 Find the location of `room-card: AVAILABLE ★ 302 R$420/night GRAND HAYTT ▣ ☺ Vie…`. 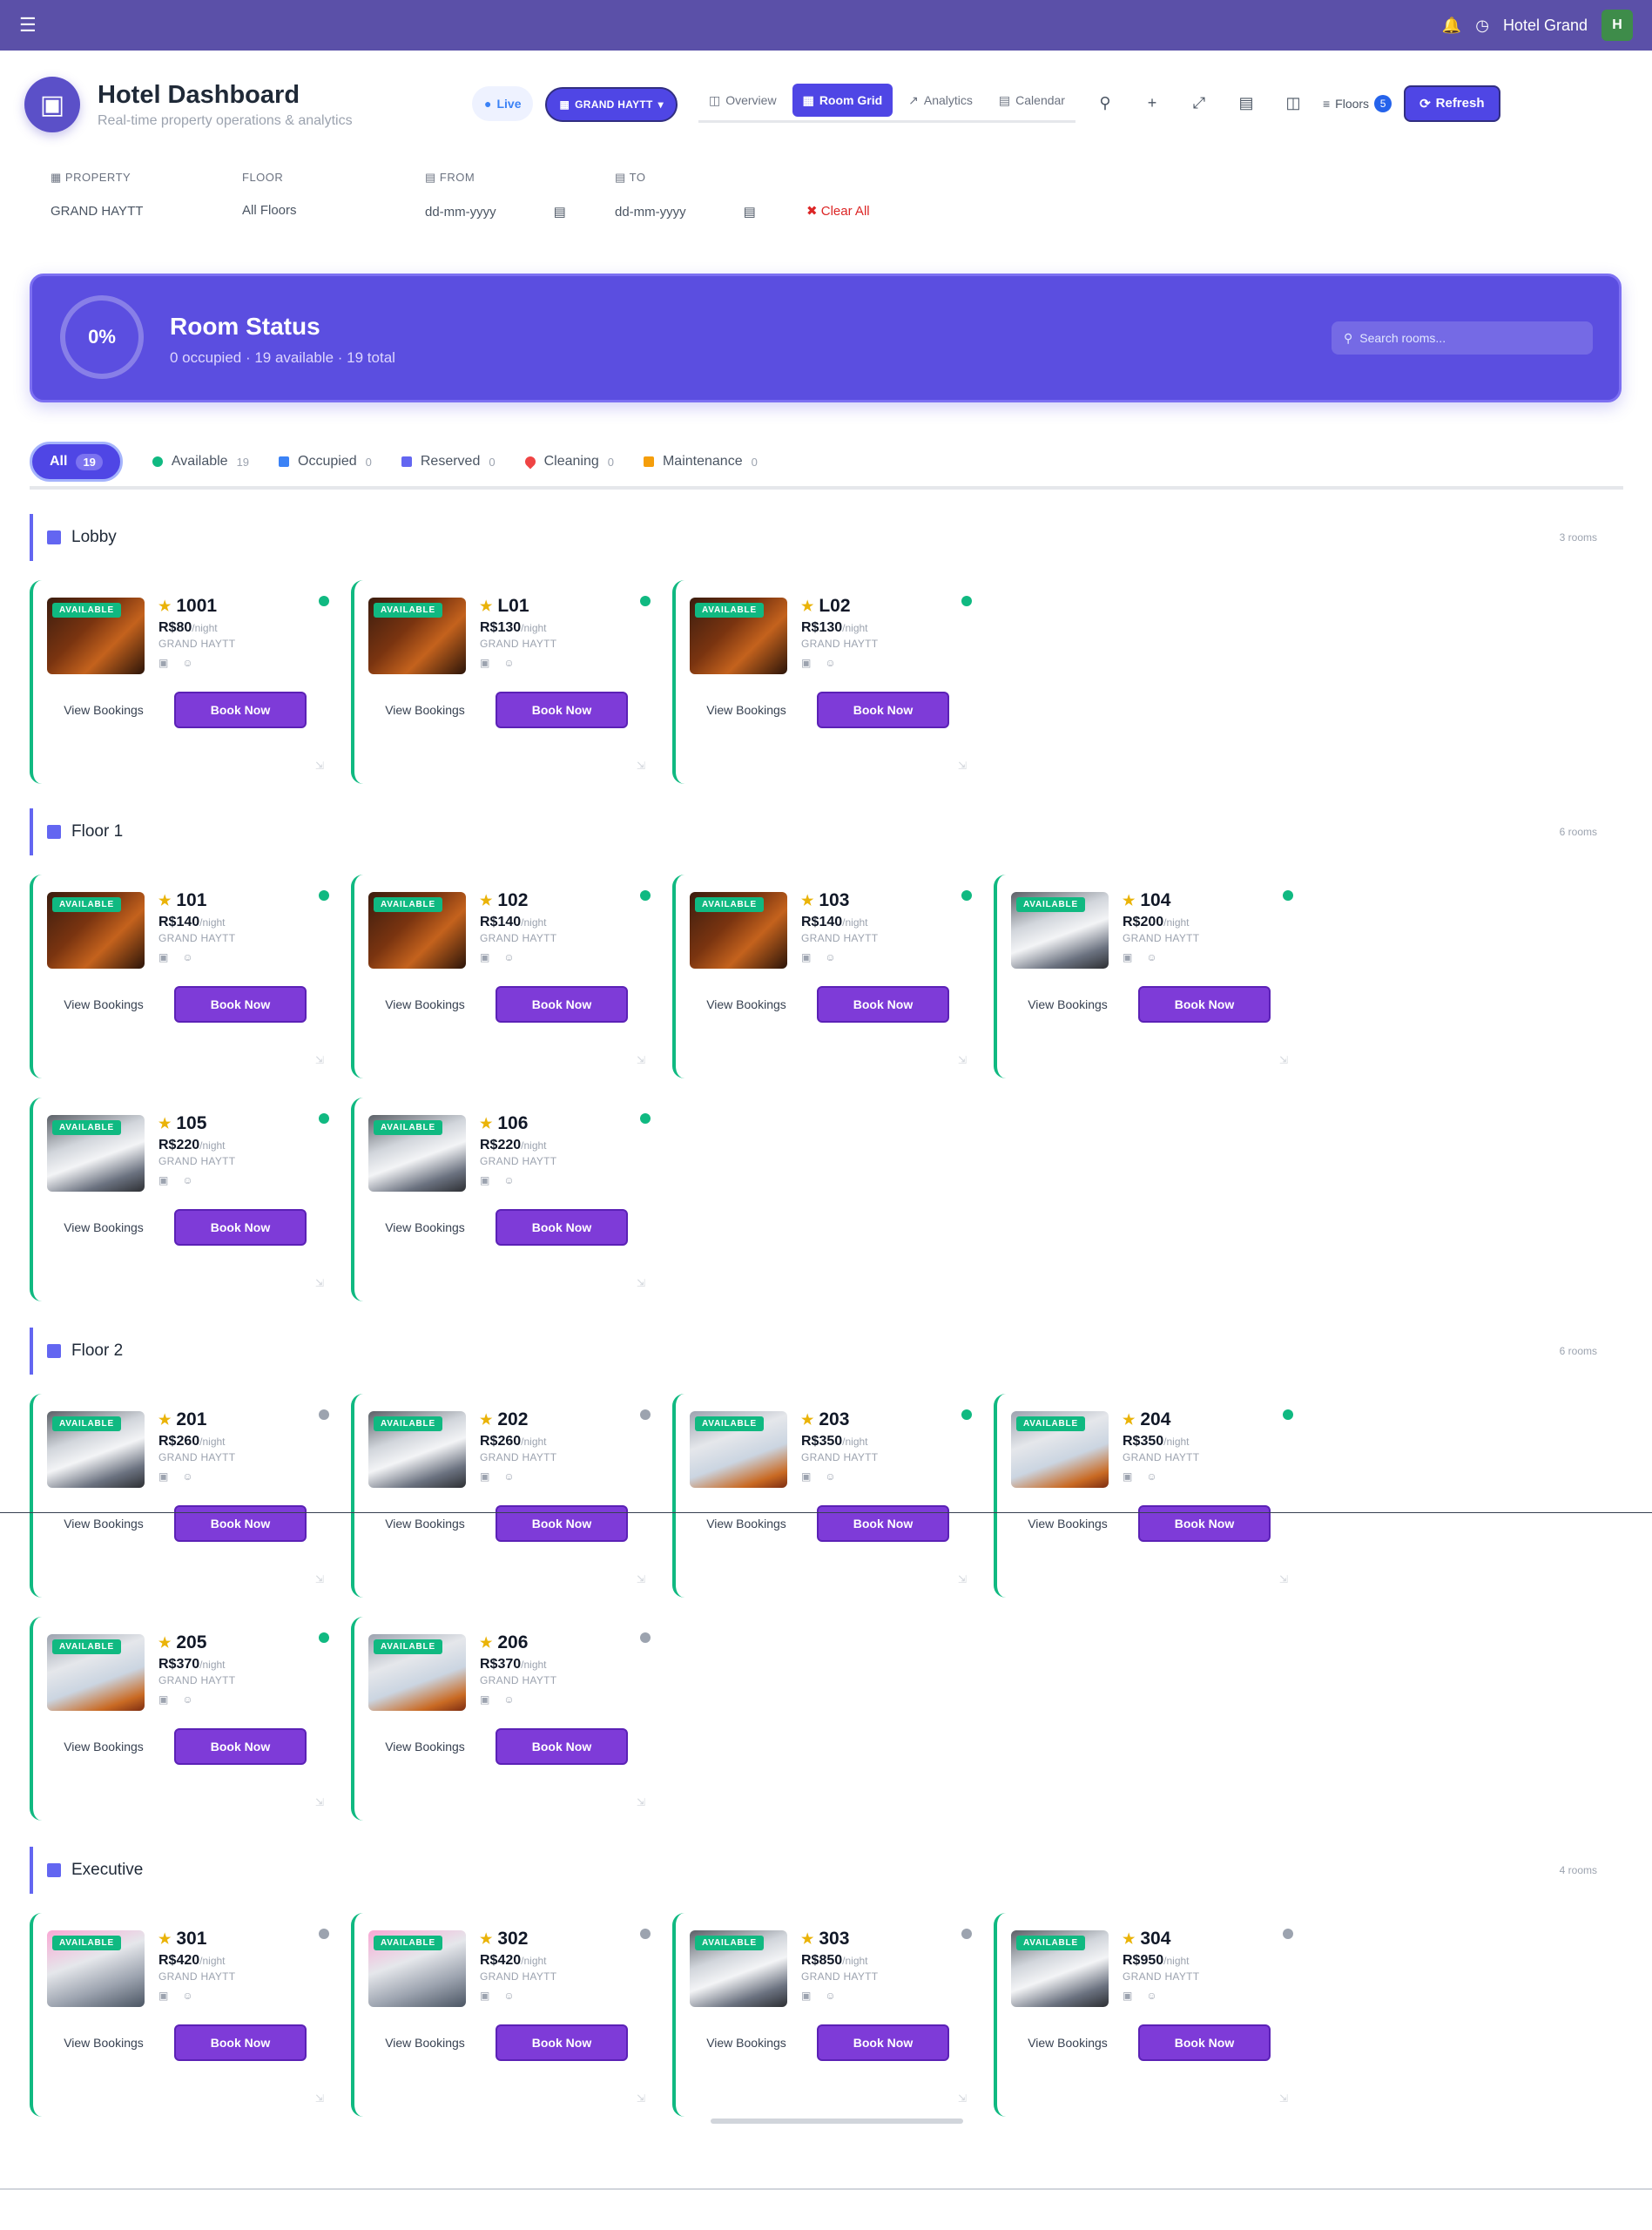

room-card: AVAILABLE ★ 302 R$420/night GRAND HAYTT ▣ ☺ Vie… is located at coordinates (507, 2015).